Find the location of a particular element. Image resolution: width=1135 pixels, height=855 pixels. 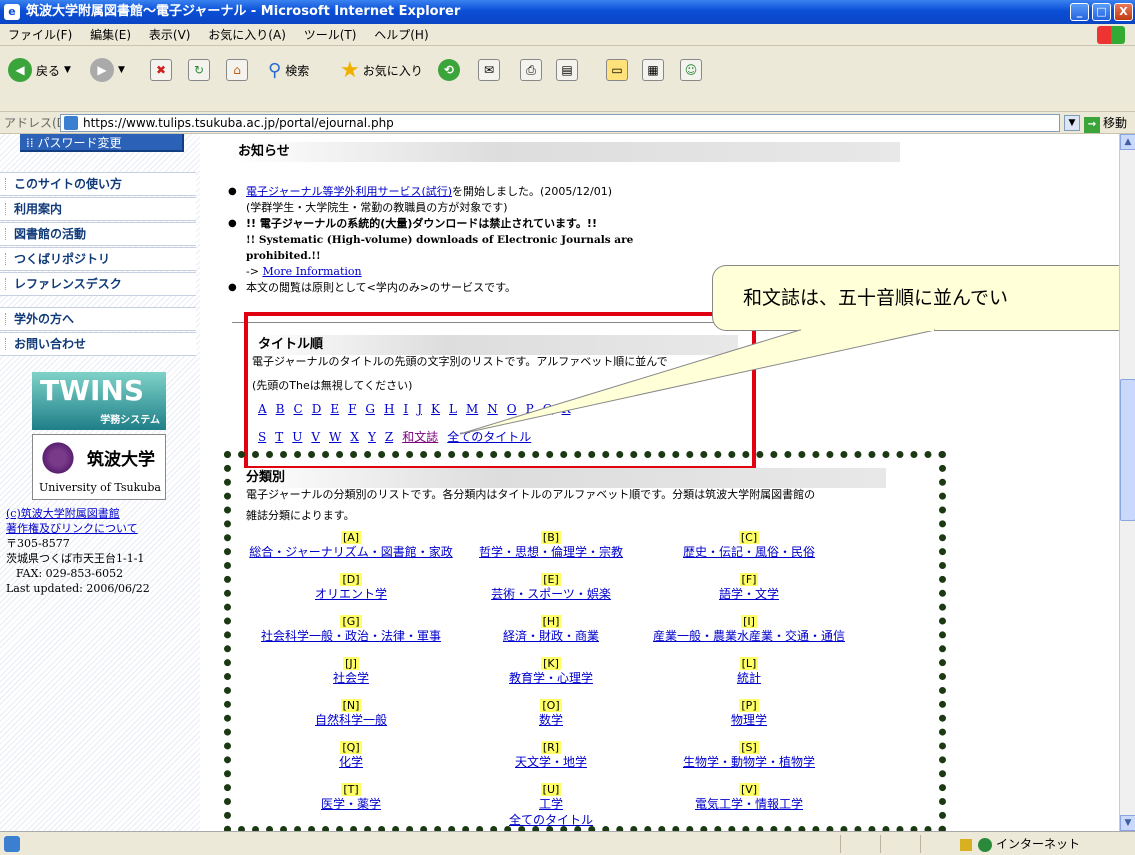

menu-file: ファイル(F) is located at coordinates (40, 35).